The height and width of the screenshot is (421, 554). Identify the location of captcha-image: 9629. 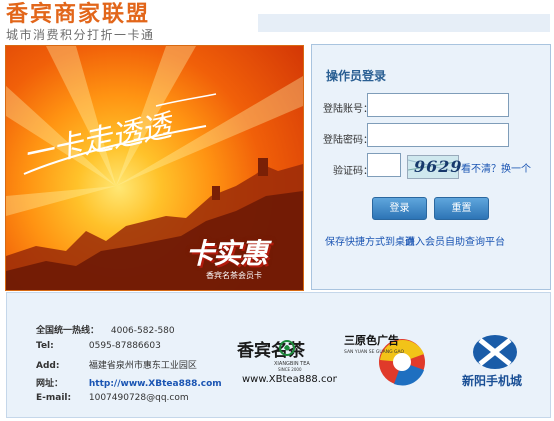
(434, 167).